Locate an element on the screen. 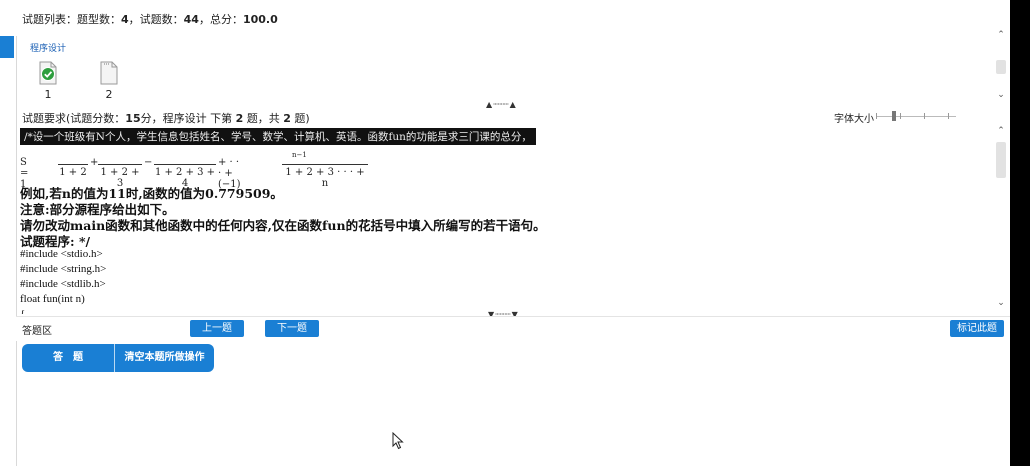 The width and height of the screenshot is (1030, 466). req-prefix: 试题要求(试题分数： is located at coordinates (74, 118).